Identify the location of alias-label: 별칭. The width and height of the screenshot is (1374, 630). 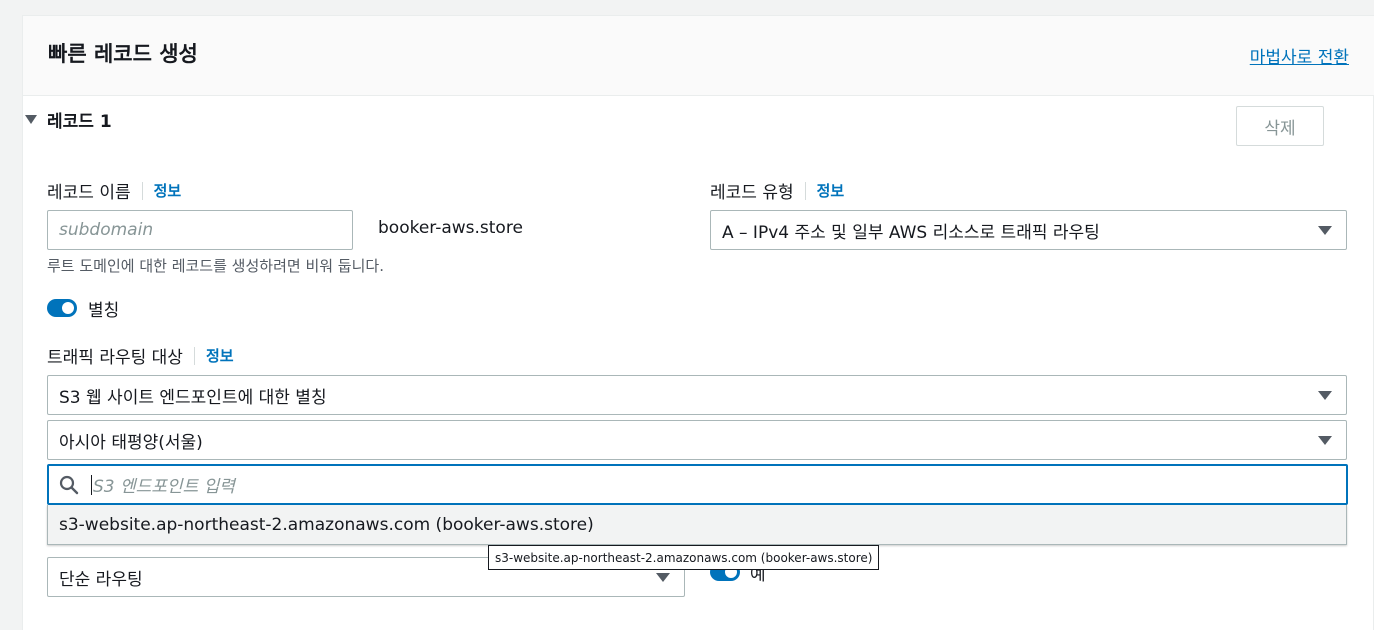
(104, 311).